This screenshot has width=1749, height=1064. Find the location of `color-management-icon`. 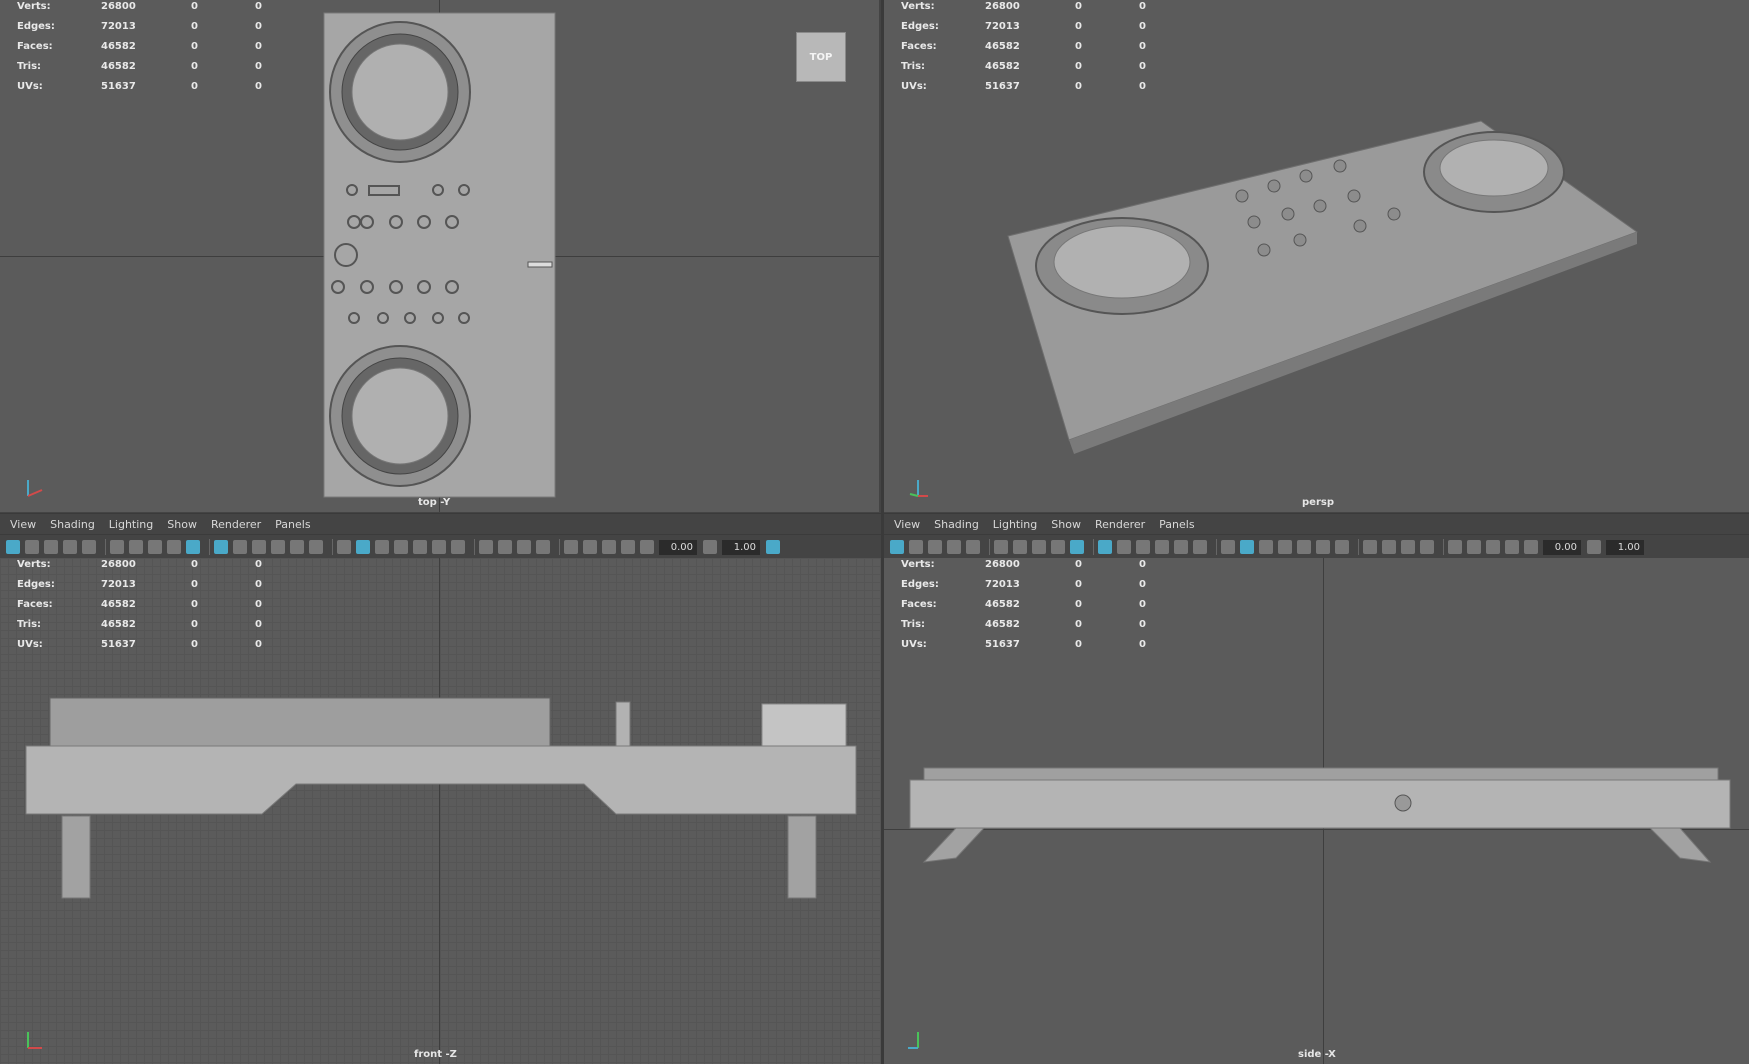

color-management-icon is located at coordinates (773, 547).